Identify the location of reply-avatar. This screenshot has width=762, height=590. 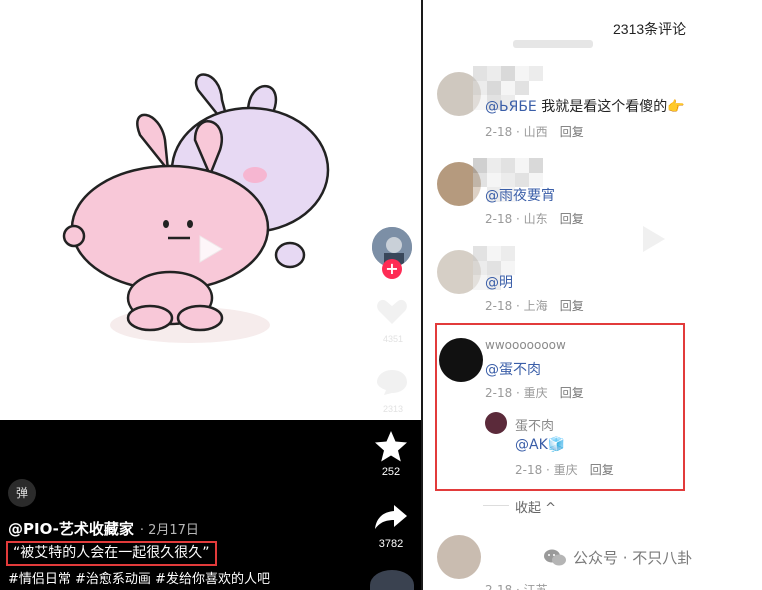
(496, 423).